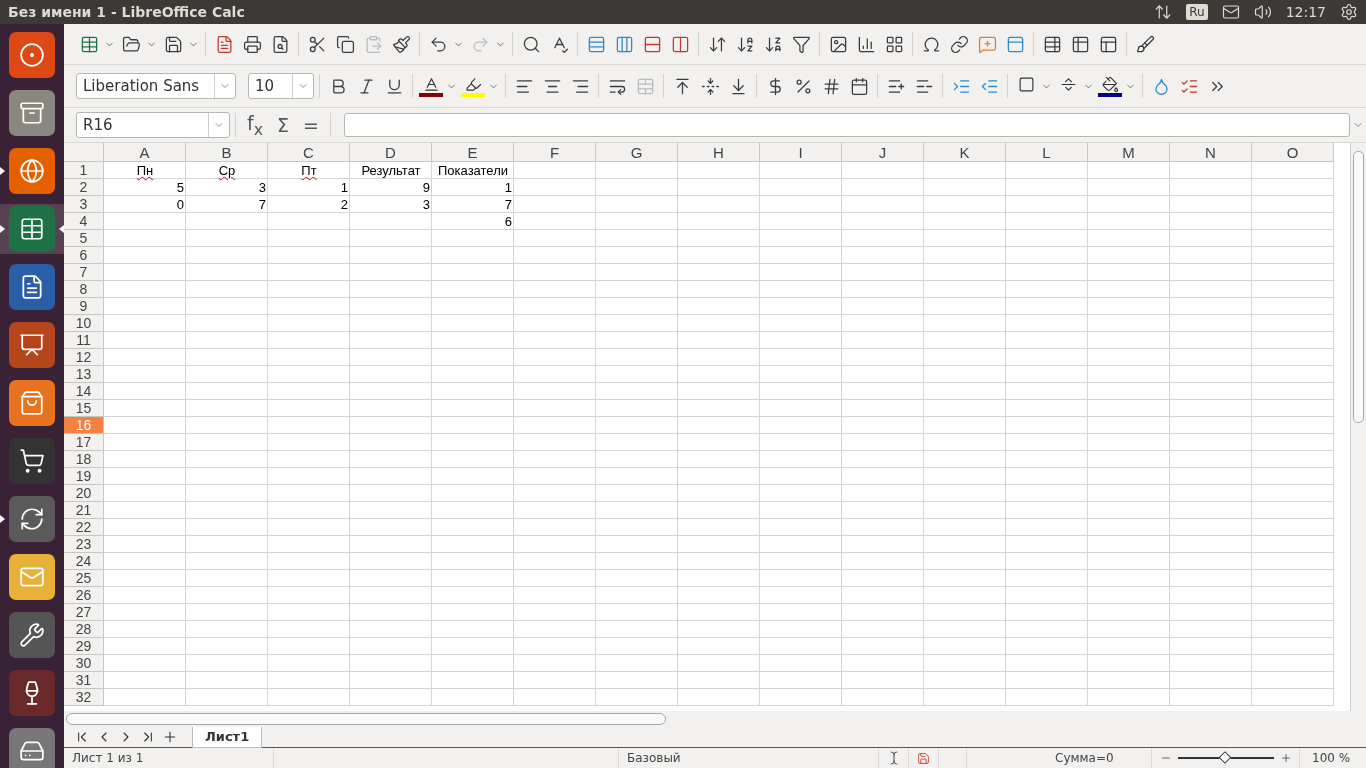  I want to click on row-header: 19, so click(84, 476).